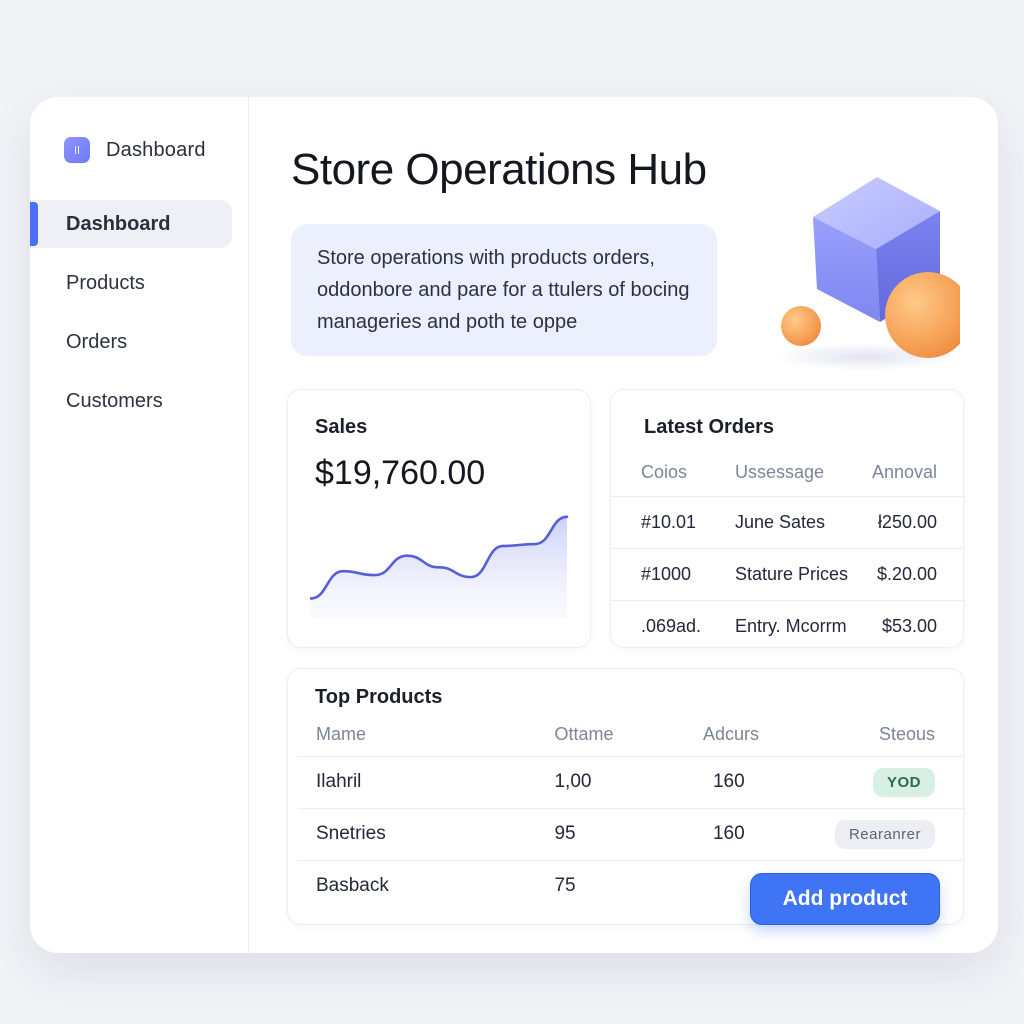 The image size is (1024, 1024). I want to click on order-id: .069ad., so click(671, 623).